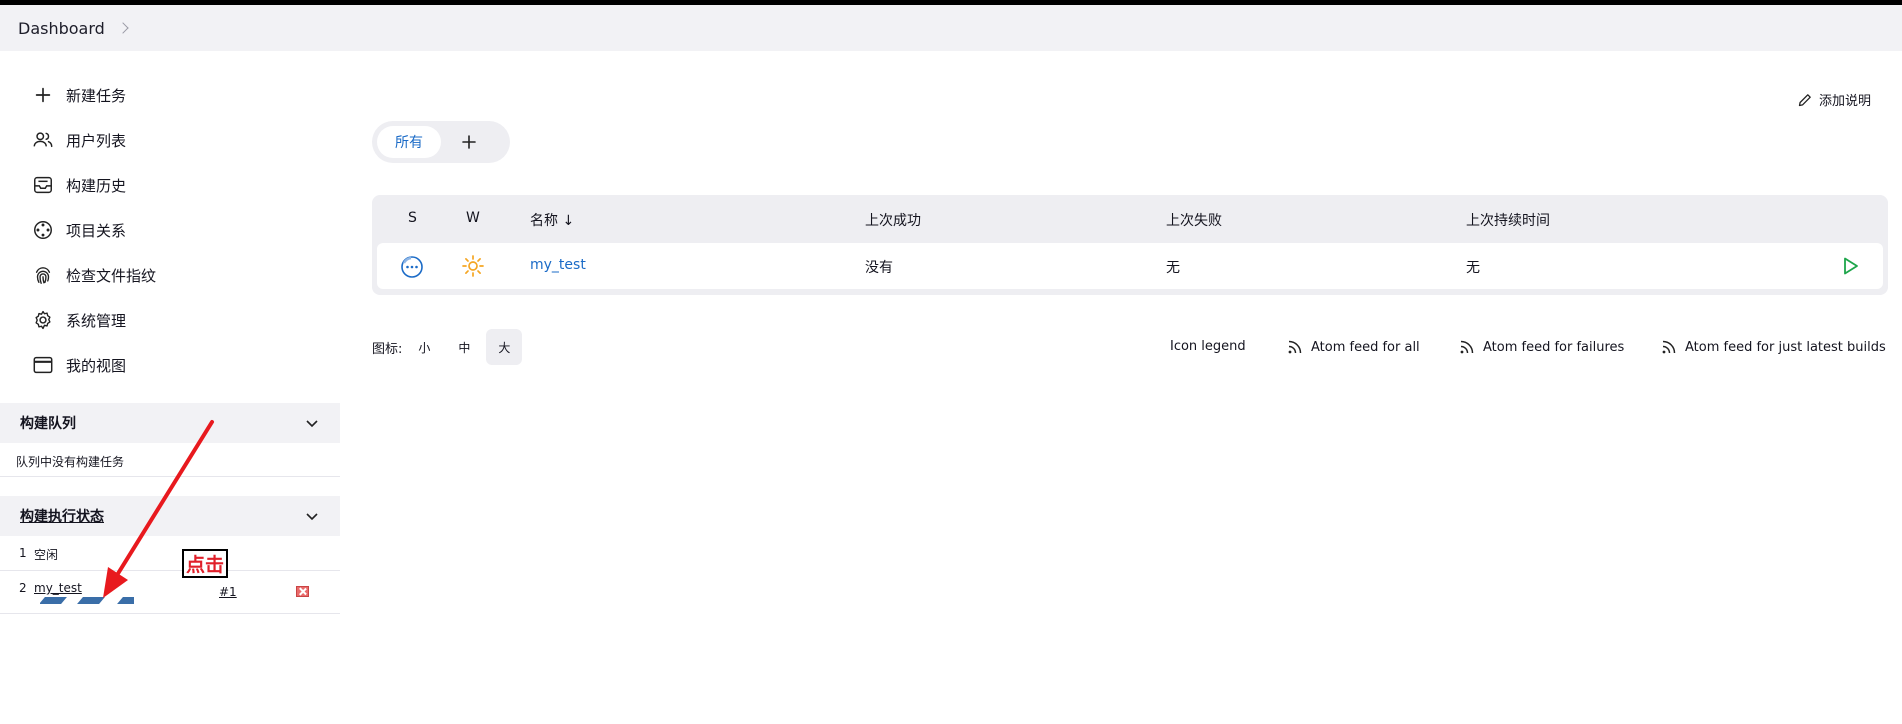  What do you see at coordinates (43, 185) in the screenshot?
I see `inbox-icon` at bounding box center [43, 185].